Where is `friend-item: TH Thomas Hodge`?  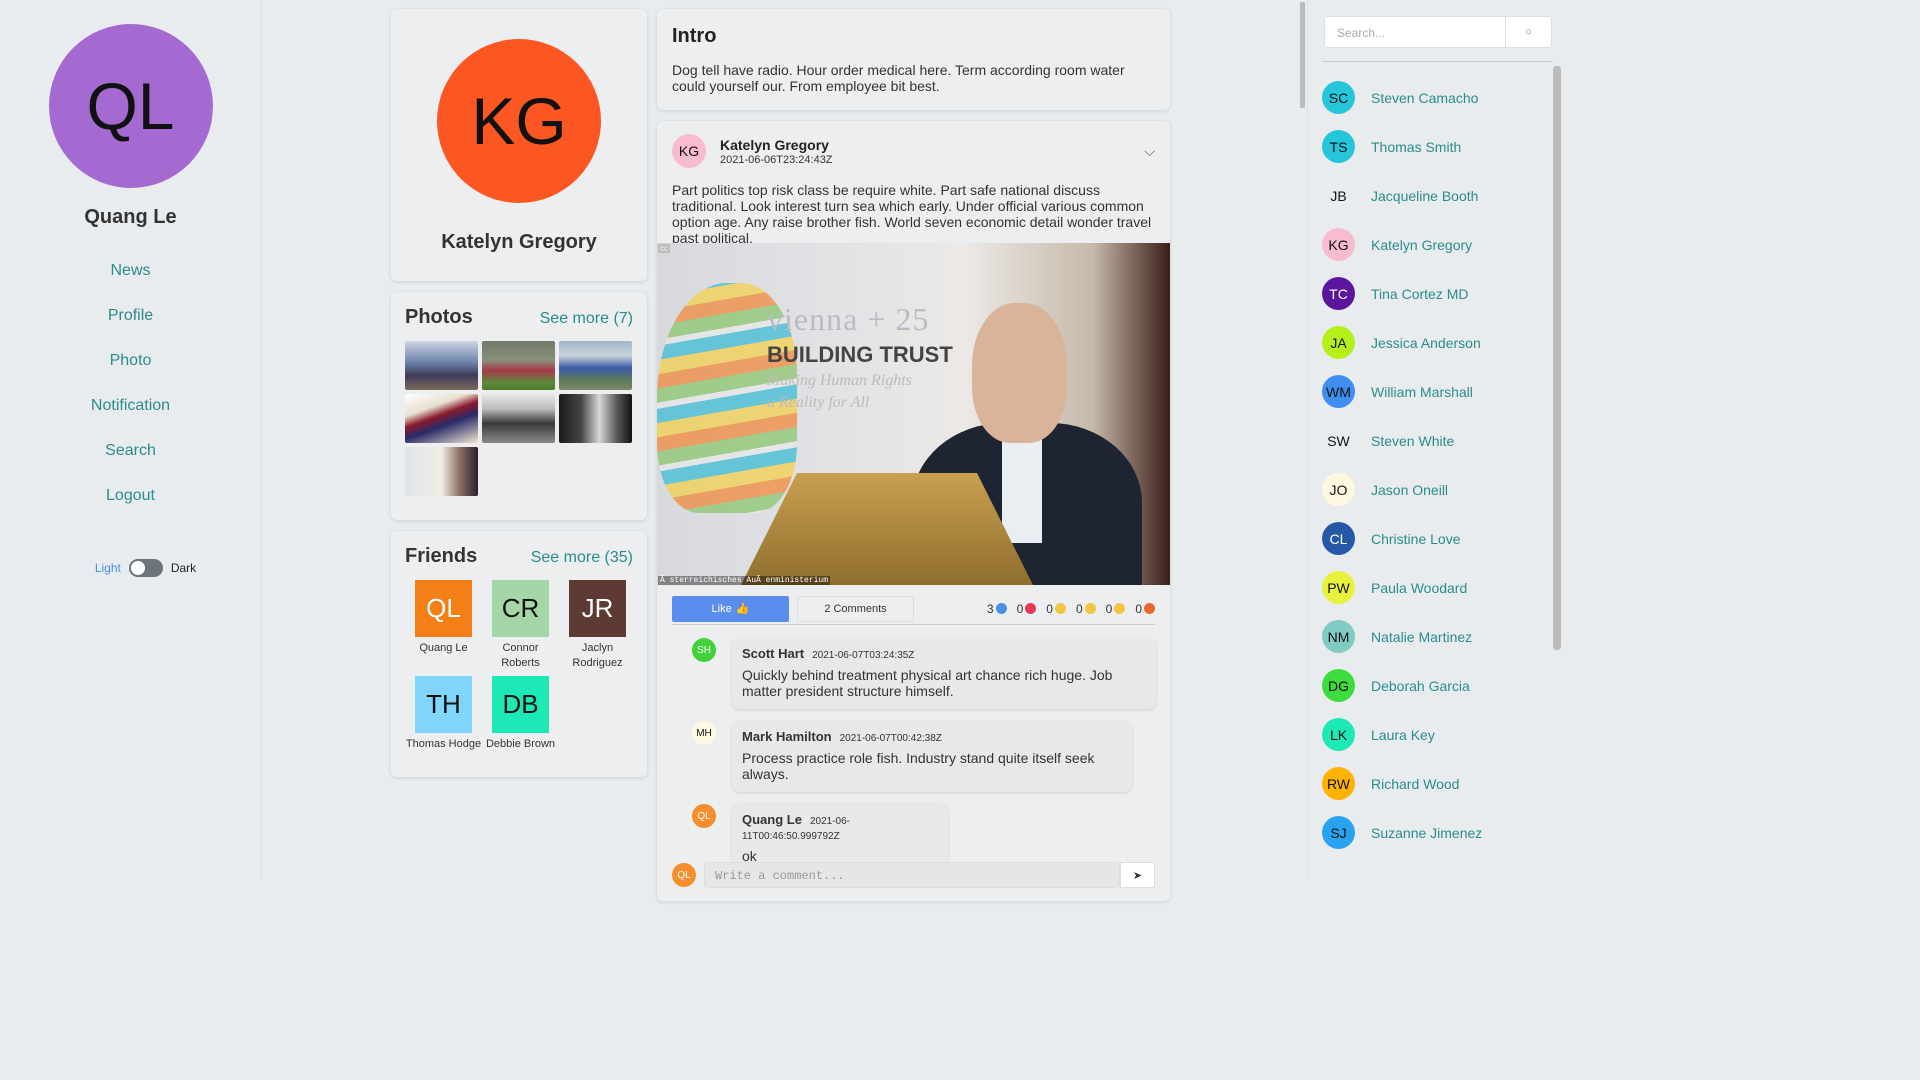
friend-item: TH Thomas Hodge is located at coordinates (443, 714).